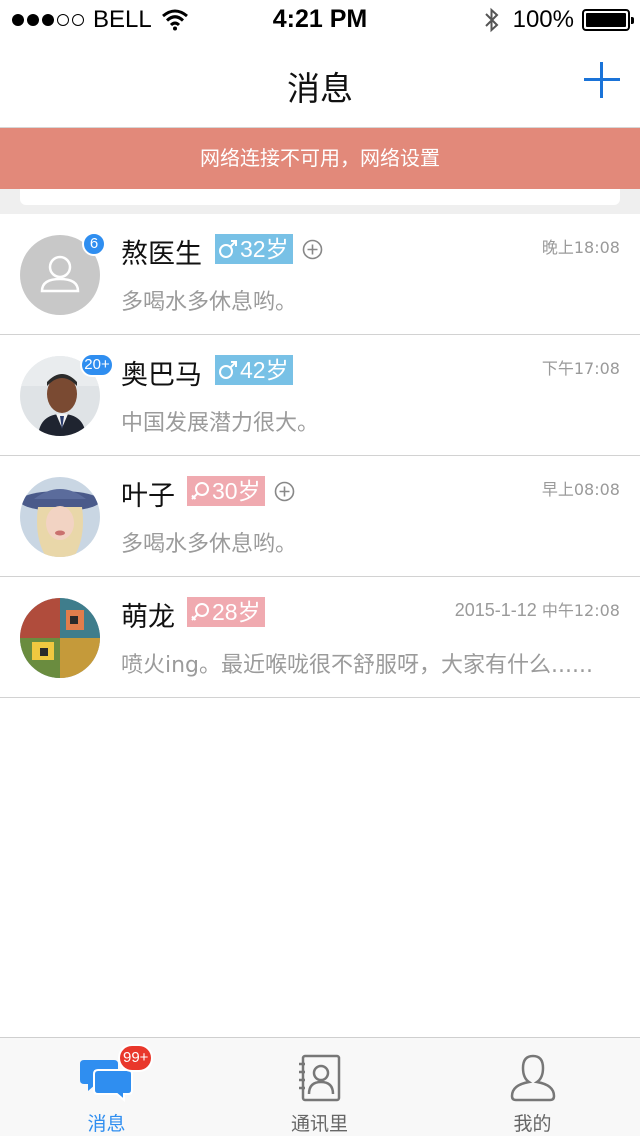 This screenshot has width=640, height=1136. Describe the element at coordinates (264, 249) in the screenshot. I see `age-label: 32岁` at that location.